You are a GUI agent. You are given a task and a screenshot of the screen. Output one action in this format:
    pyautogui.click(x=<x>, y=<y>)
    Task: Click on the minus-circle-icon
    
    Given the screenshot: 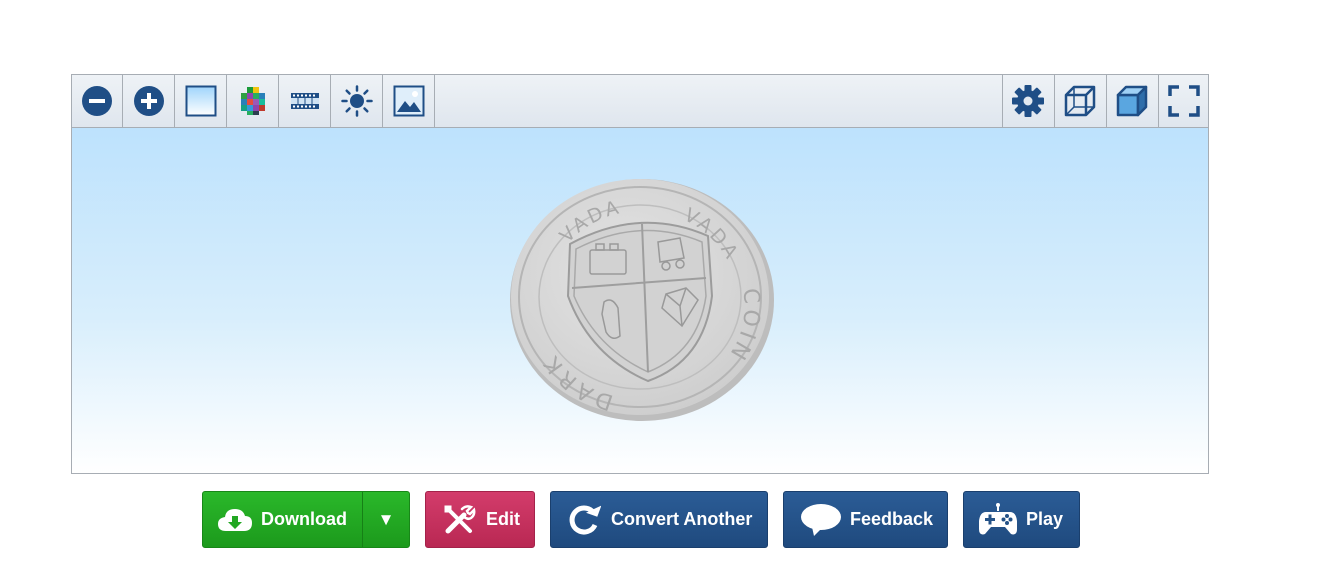 What is the action you would take?
    pyautogui.click(x=97, y=101)
    